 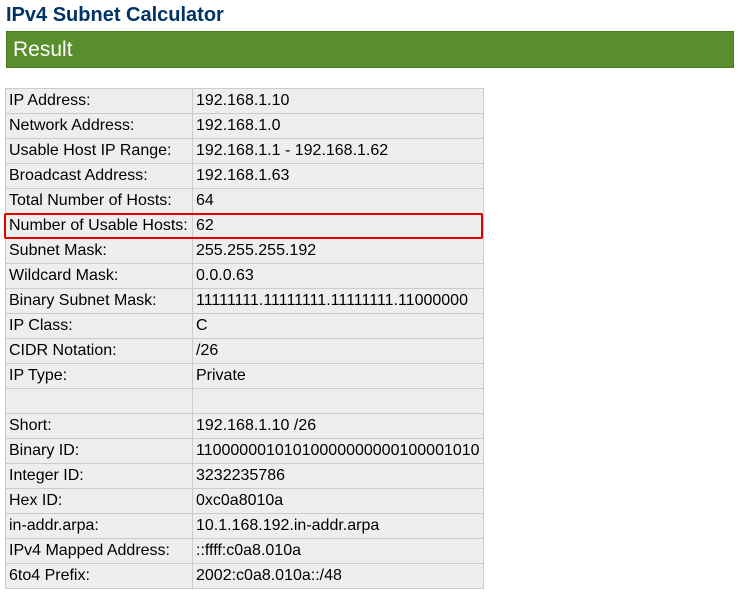 What do you see at coordinates (338, 451) in the screenshot?
I see `row-value: 11000000101010000000000100001010` at bounding box center [338, 451].